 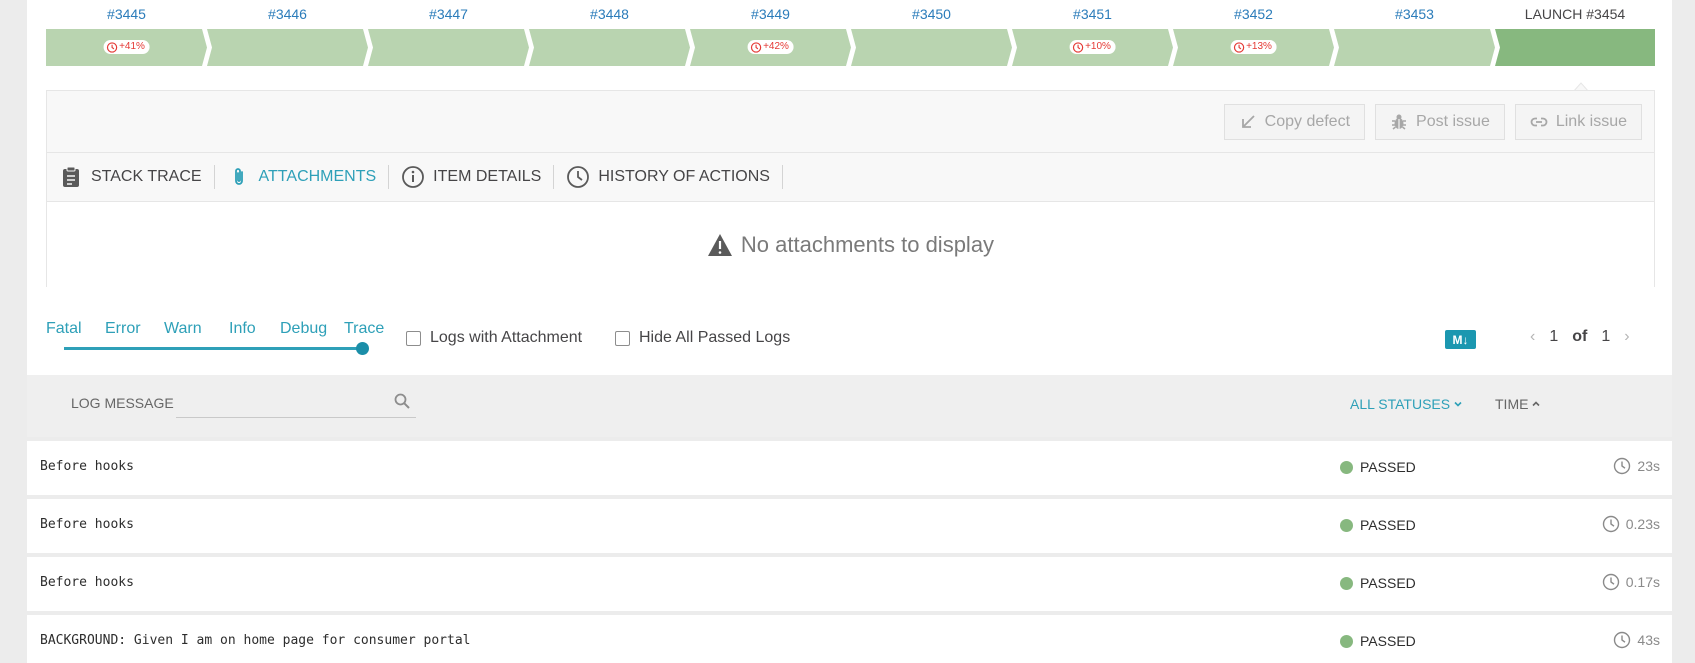 What do you see at coordinates (472, 177) in the screenshot?
I see `tab-item-details: ITEM DETAILS` at bounding box center [472, 177].